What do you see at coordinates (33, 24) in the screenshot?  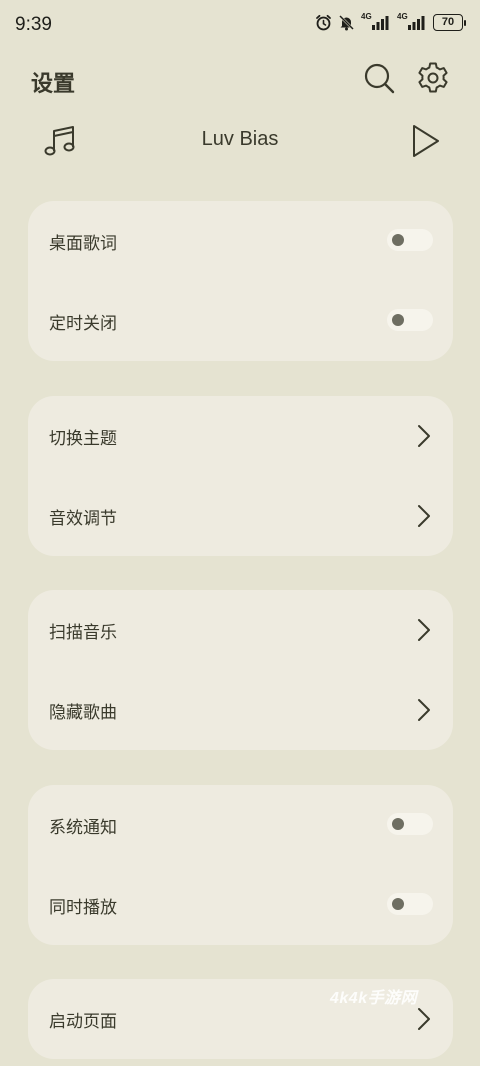 I see `status-time: 9:39` at bounding box center [33, 24].